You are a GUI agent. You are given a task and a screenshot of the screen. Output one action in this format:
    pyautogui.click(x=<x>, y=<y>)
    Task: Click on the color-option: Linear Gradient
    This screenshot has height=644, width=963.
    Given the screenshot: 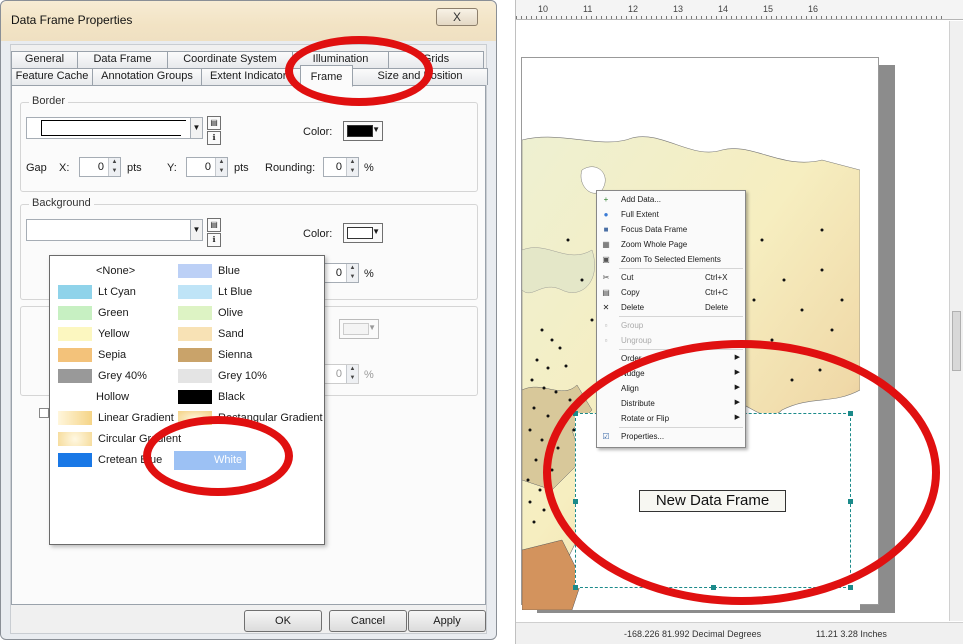 What is the action you would take?
    pyautogui.click(x=119, y=418)
    